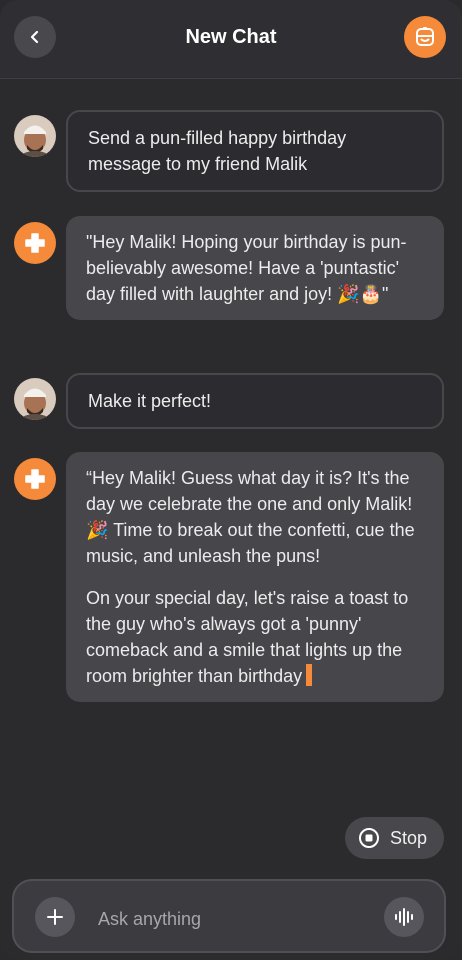  Describe the element at coordinates (409, 837) in the screenshot. I see `stop-label: Stop` at that location.